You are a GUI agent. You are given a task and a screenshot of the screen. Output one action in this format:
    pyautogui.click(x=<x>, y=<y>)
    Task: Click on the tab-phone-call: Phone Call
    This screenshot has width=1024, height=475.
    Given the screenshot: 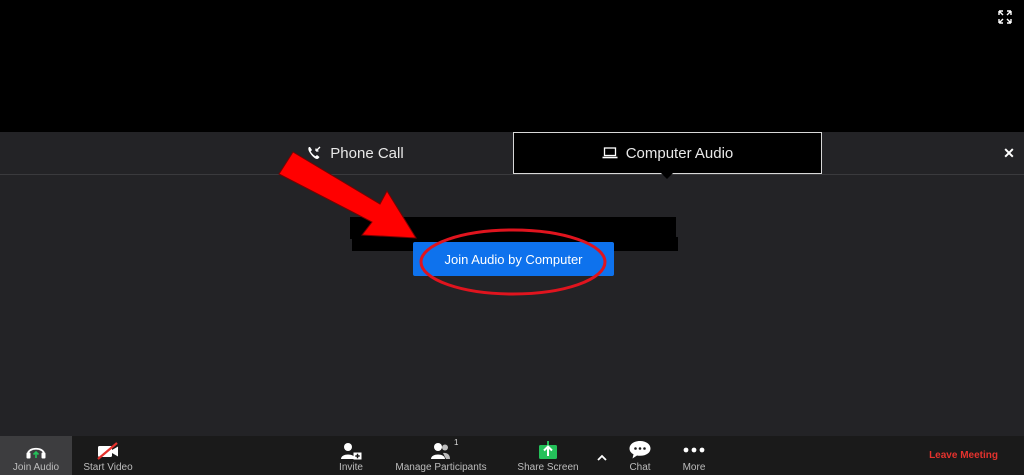 What is the action you would take?
    pyautogui.click(x=355, y=153)
    